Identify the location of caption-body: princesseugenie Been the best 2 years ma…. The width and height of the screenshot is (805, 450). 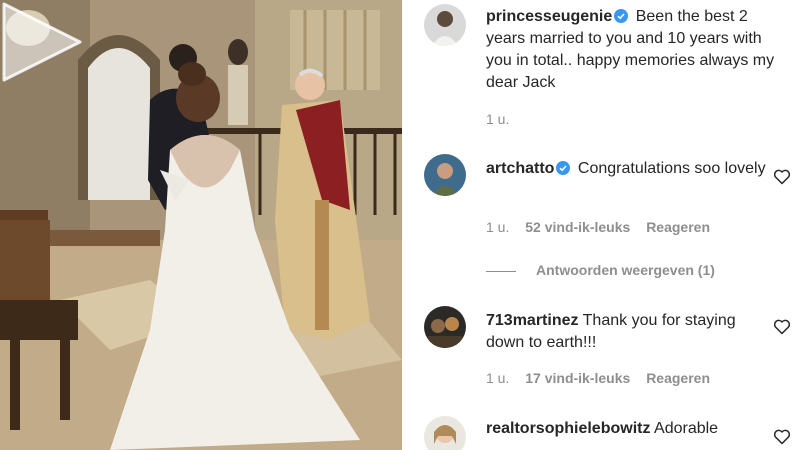
(636, 50).